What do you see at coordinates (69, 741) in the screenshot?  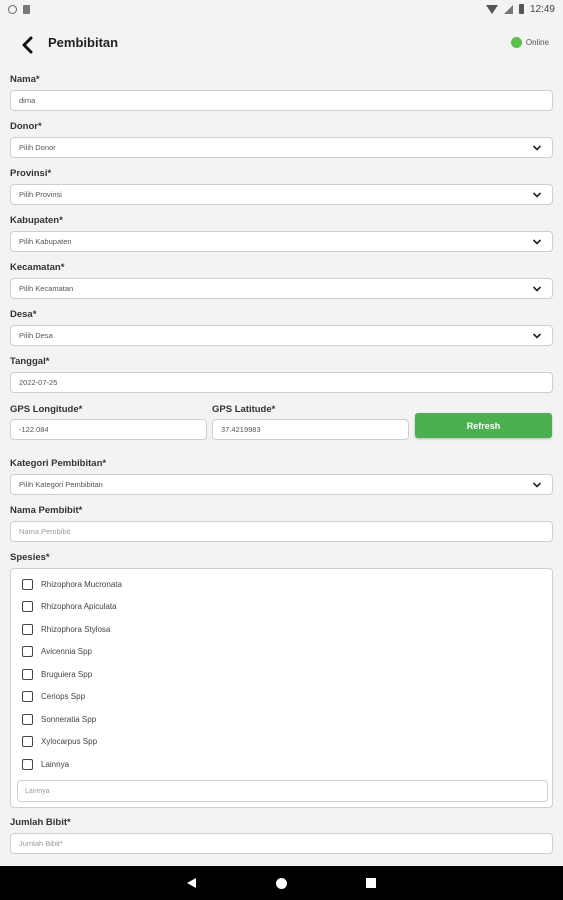 I see `spesies-option-label: Xylocarpus Spp` at bounding box center [69, 741].